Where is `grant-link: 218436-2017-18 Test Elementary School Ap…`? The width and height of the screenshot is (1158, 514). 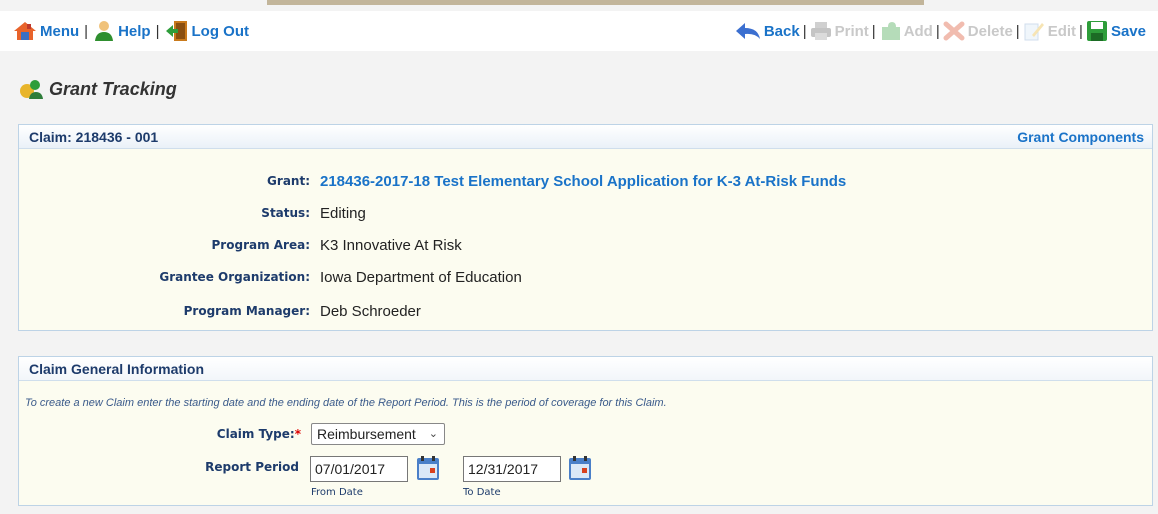
grant-link: 218436-2017-18 Test Elementary School Ap… is located at coordinates (583, 181).